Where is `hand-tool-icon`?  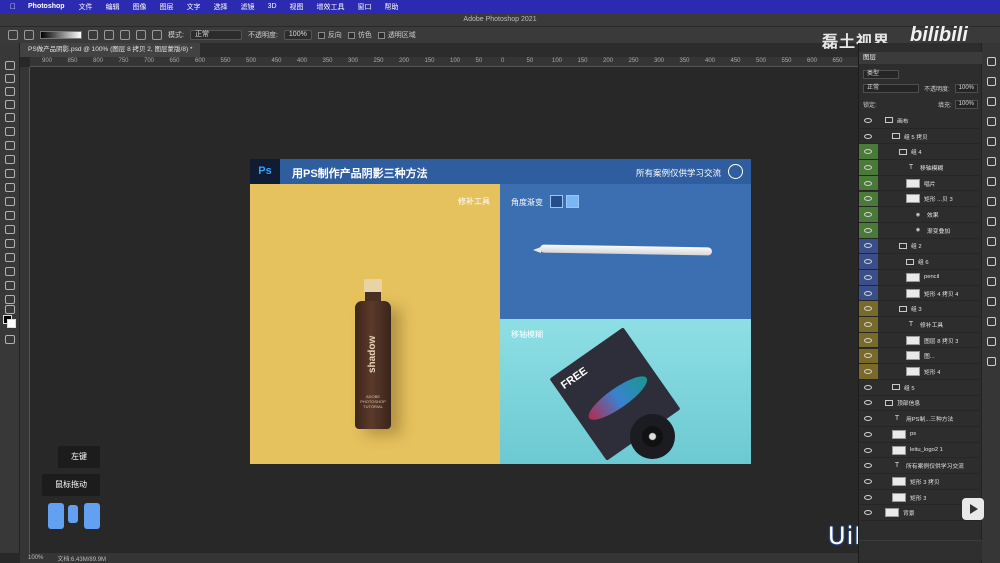 hand-tool-icon is located at coordinates (10, 309).